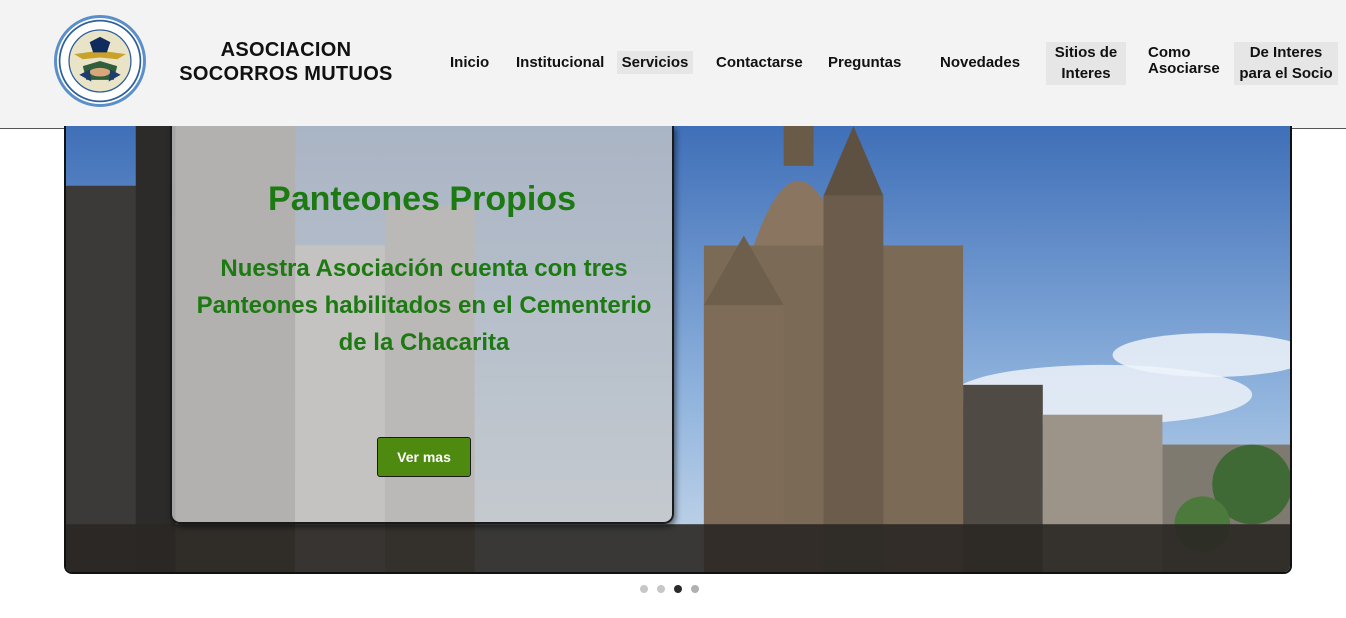  Describe the element at coordinates (1086, 63) in the screenshot. I see `nav-sitios-de-interes: Sitios de Interes` at that location.